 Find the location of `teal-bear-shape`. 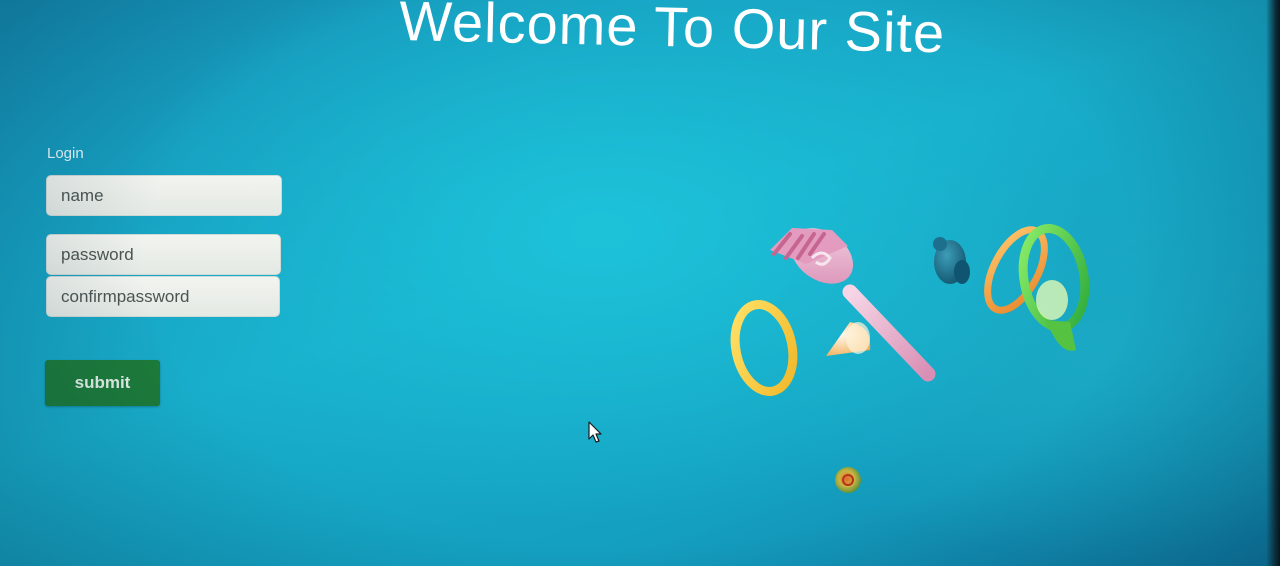

teal-bear-shape is located at coordinates (951, 260).